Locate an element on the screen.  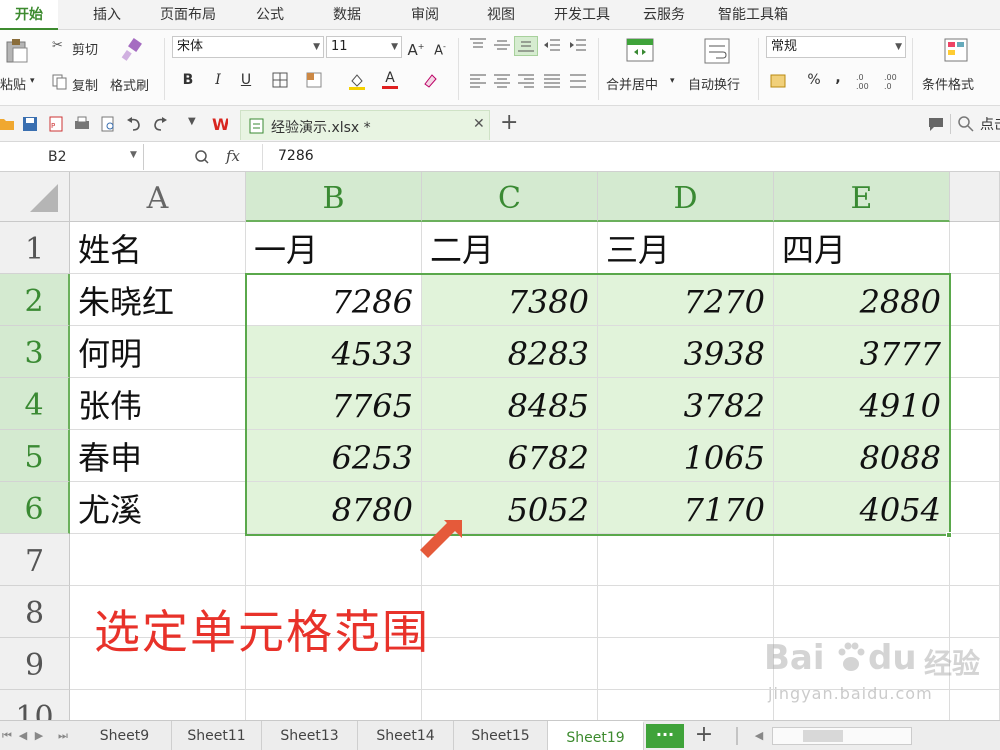
cell-a10 is located at coordinates (158, 705).